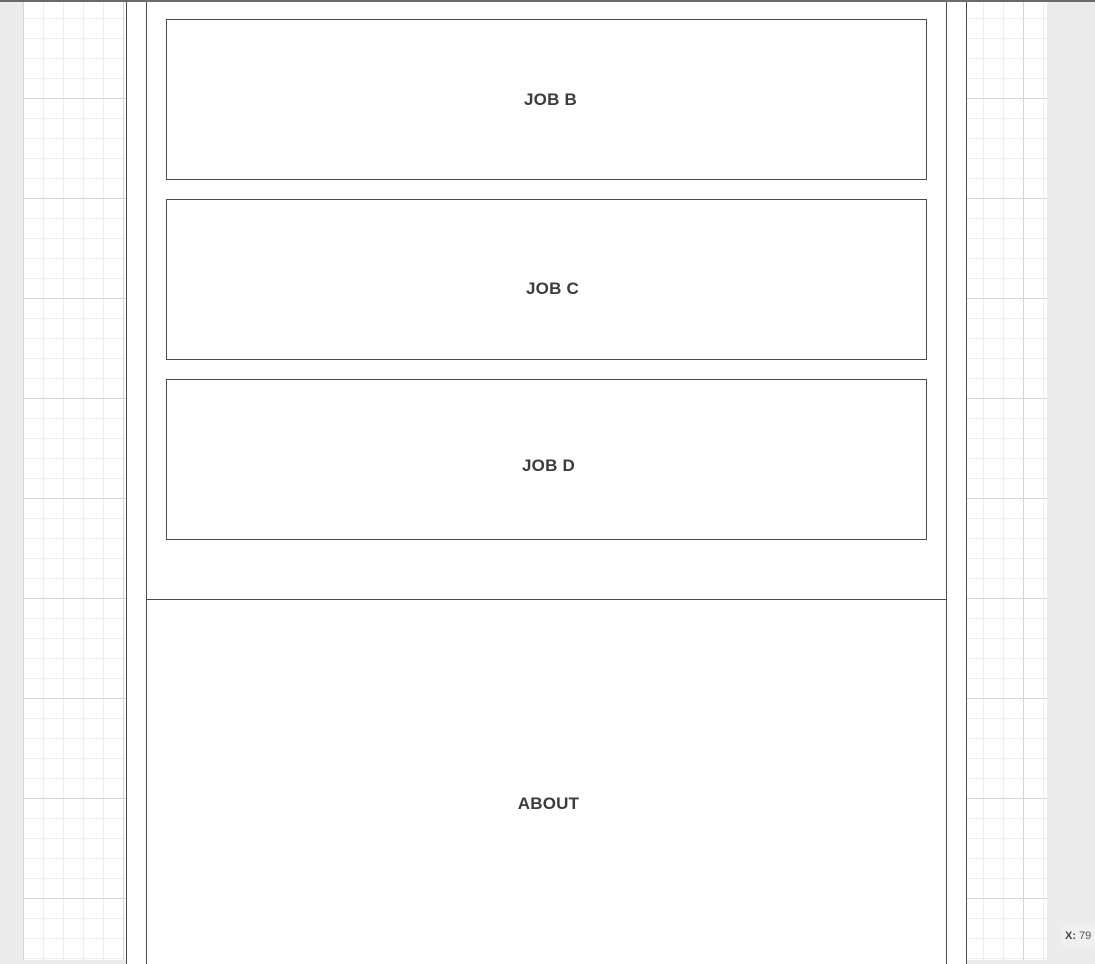  Describe the element at coordinates (1070, 936) in the screenshot. I see `coordinate-x-label: X:` at that location.